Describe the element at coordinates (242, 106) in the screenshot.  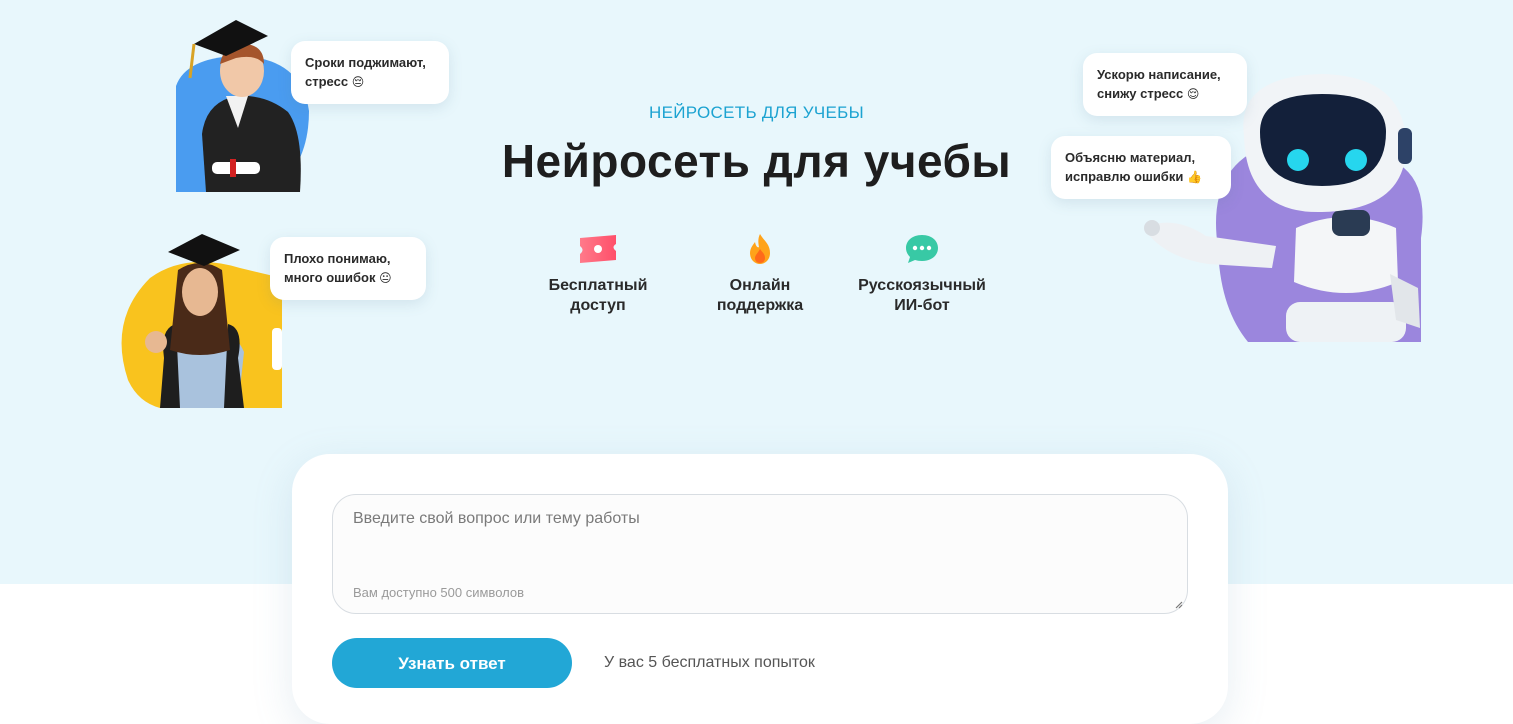
I see `student-boy-avatar` at that location.